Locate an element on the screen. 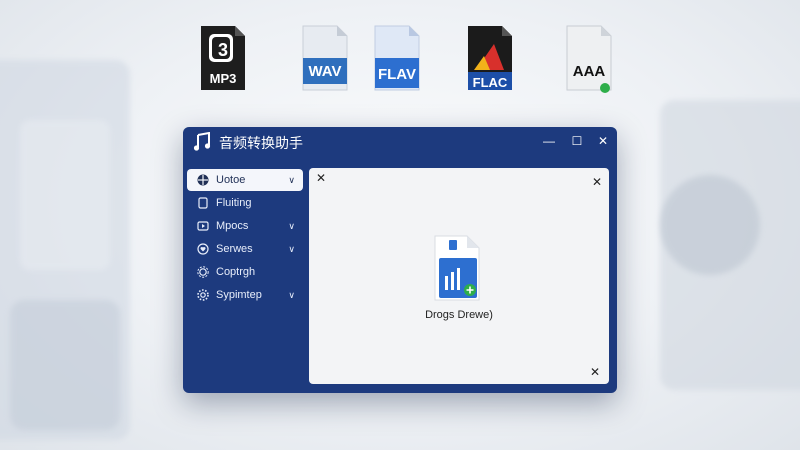 The height and width of the screenshot is (450, 800). audio-file-add-icon is located at coordinates (458, 268).